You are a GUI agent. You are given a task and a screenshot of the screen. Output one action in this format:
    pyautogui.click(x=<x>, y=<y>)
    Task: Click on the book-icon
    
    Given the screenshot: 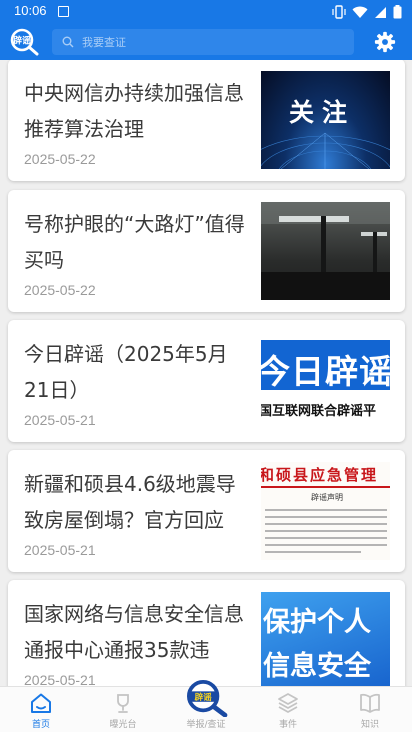 What is the action you would take?
    pyautogui.click(x=370, y=703)
    